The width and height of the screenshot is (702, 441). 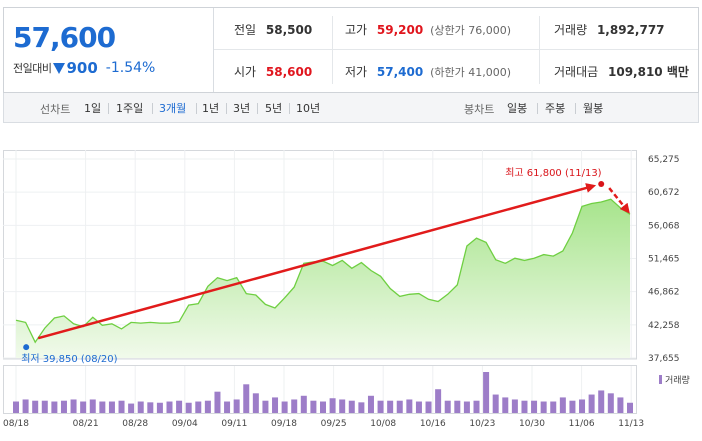 What do you see at coordinates (234, 424) in the screenshot?
I see `x-tick-label: 09/11` at bounding box center [234, 424].